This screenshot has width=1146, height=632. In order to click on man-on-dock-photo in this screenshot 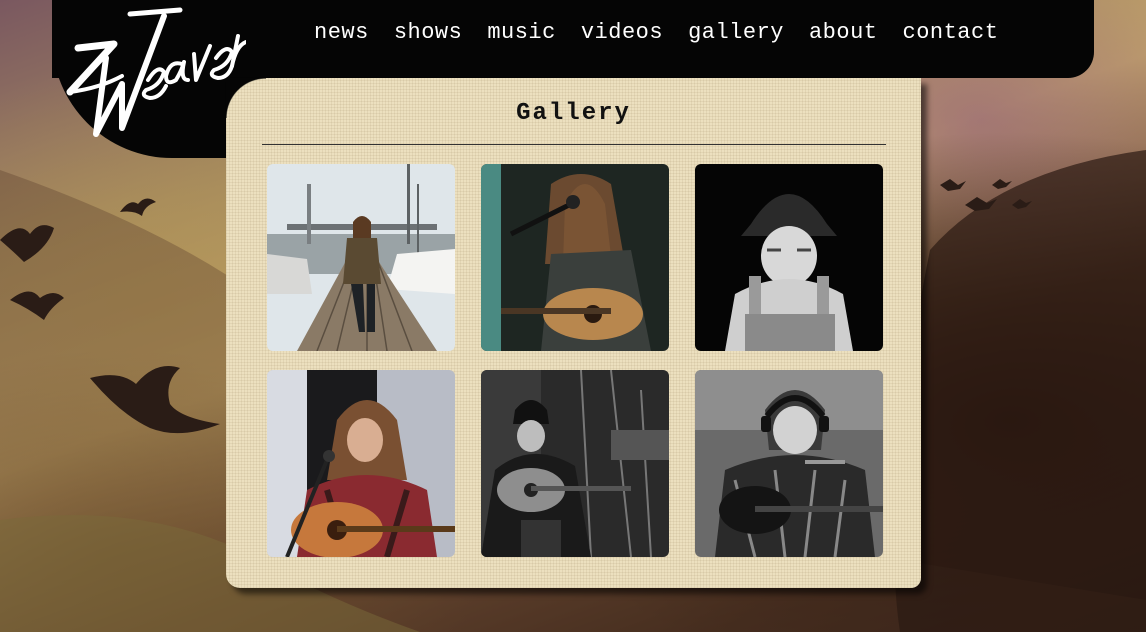, I will do `click(361, 257)`.